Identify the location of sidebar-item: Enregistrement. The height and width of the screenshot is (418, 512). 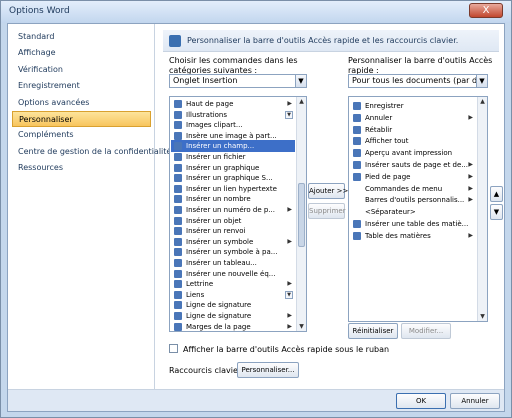
(81, 86).